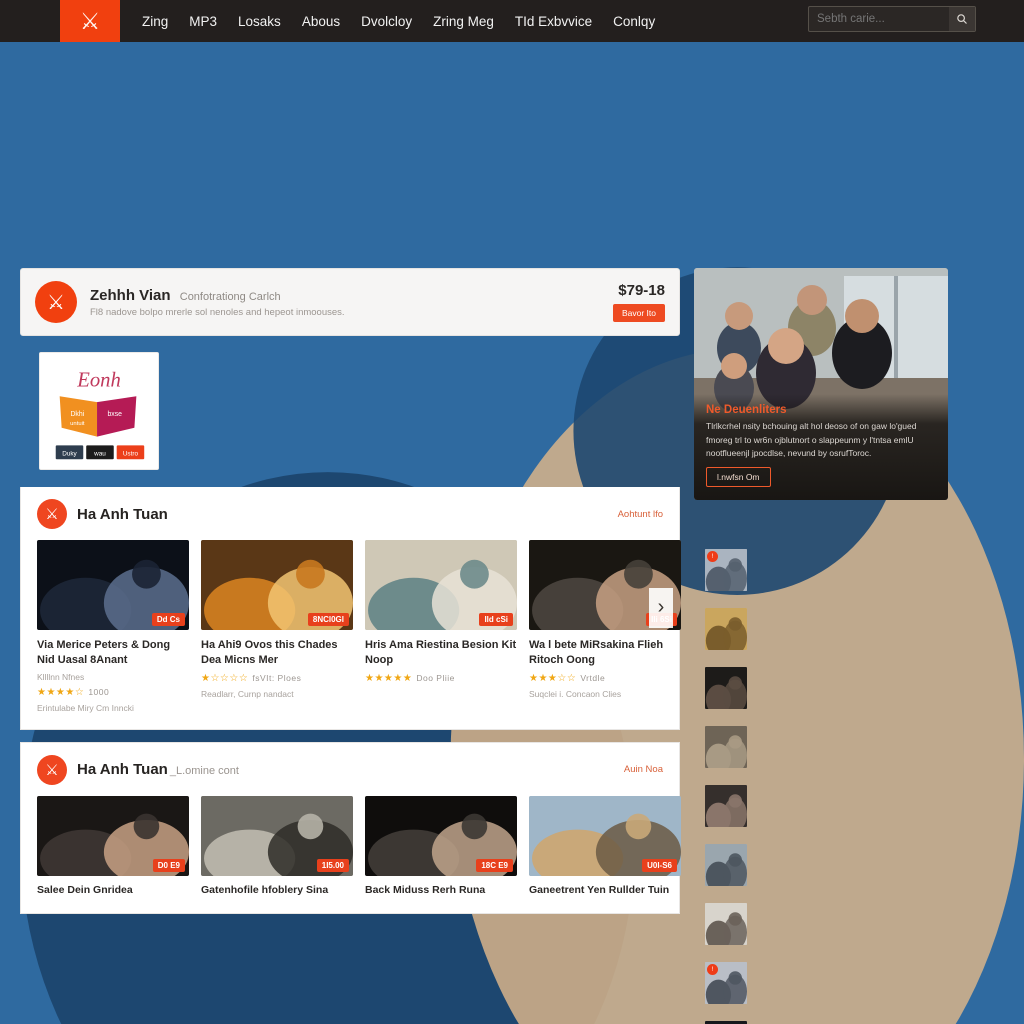  What do you see at coordinates (168, 865) in the screenshot?
I see `bottom-card-badge: D0 E9` at bounding box center [168, 865].